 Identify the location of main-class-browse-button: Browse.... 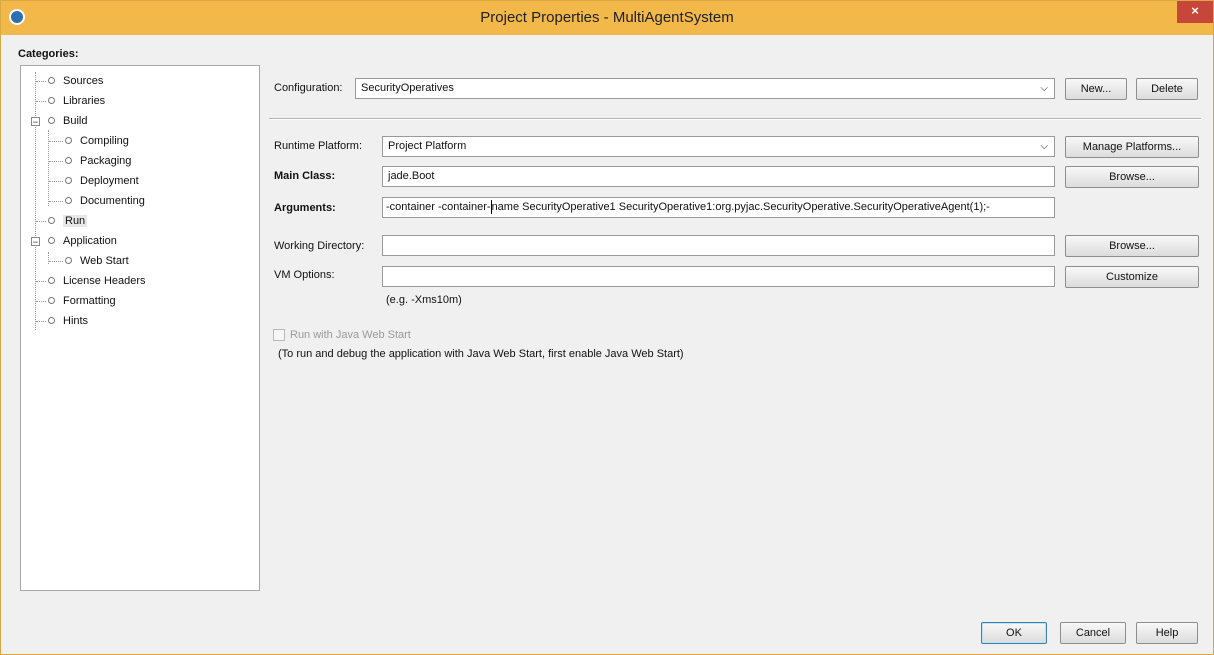
(1132, 177).